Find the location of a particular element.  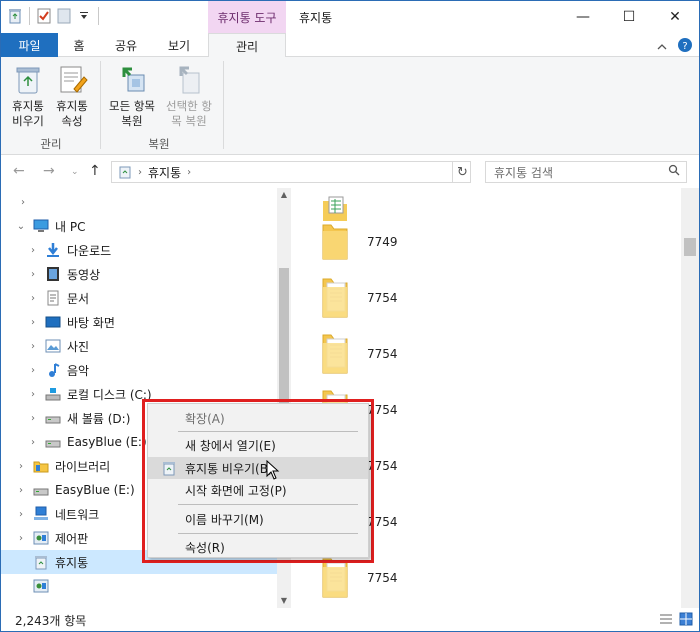

tab-view: 보기 is located at coordinates (179, 45).